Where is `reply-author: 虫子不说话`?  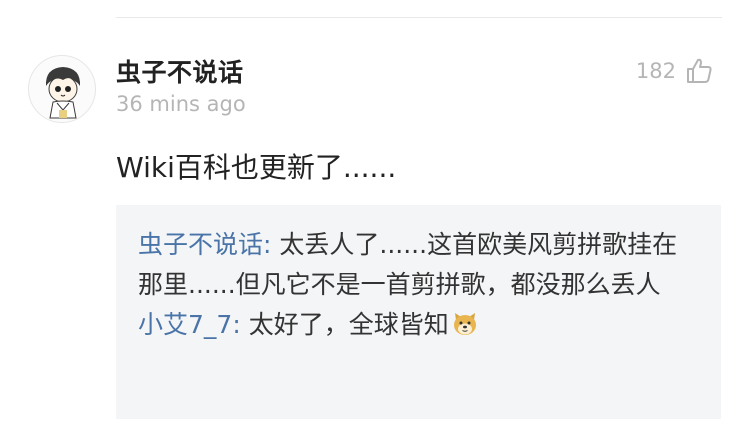
reply-author: 虫子不说话 is located at coordinates (200, 244).